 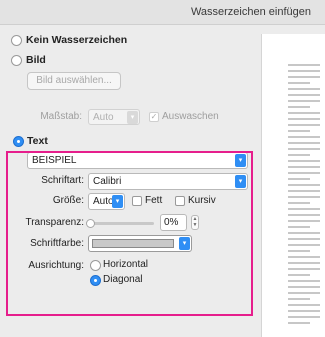 I want to click on washout-checkbox: ✓, so click(x=154, y=117).